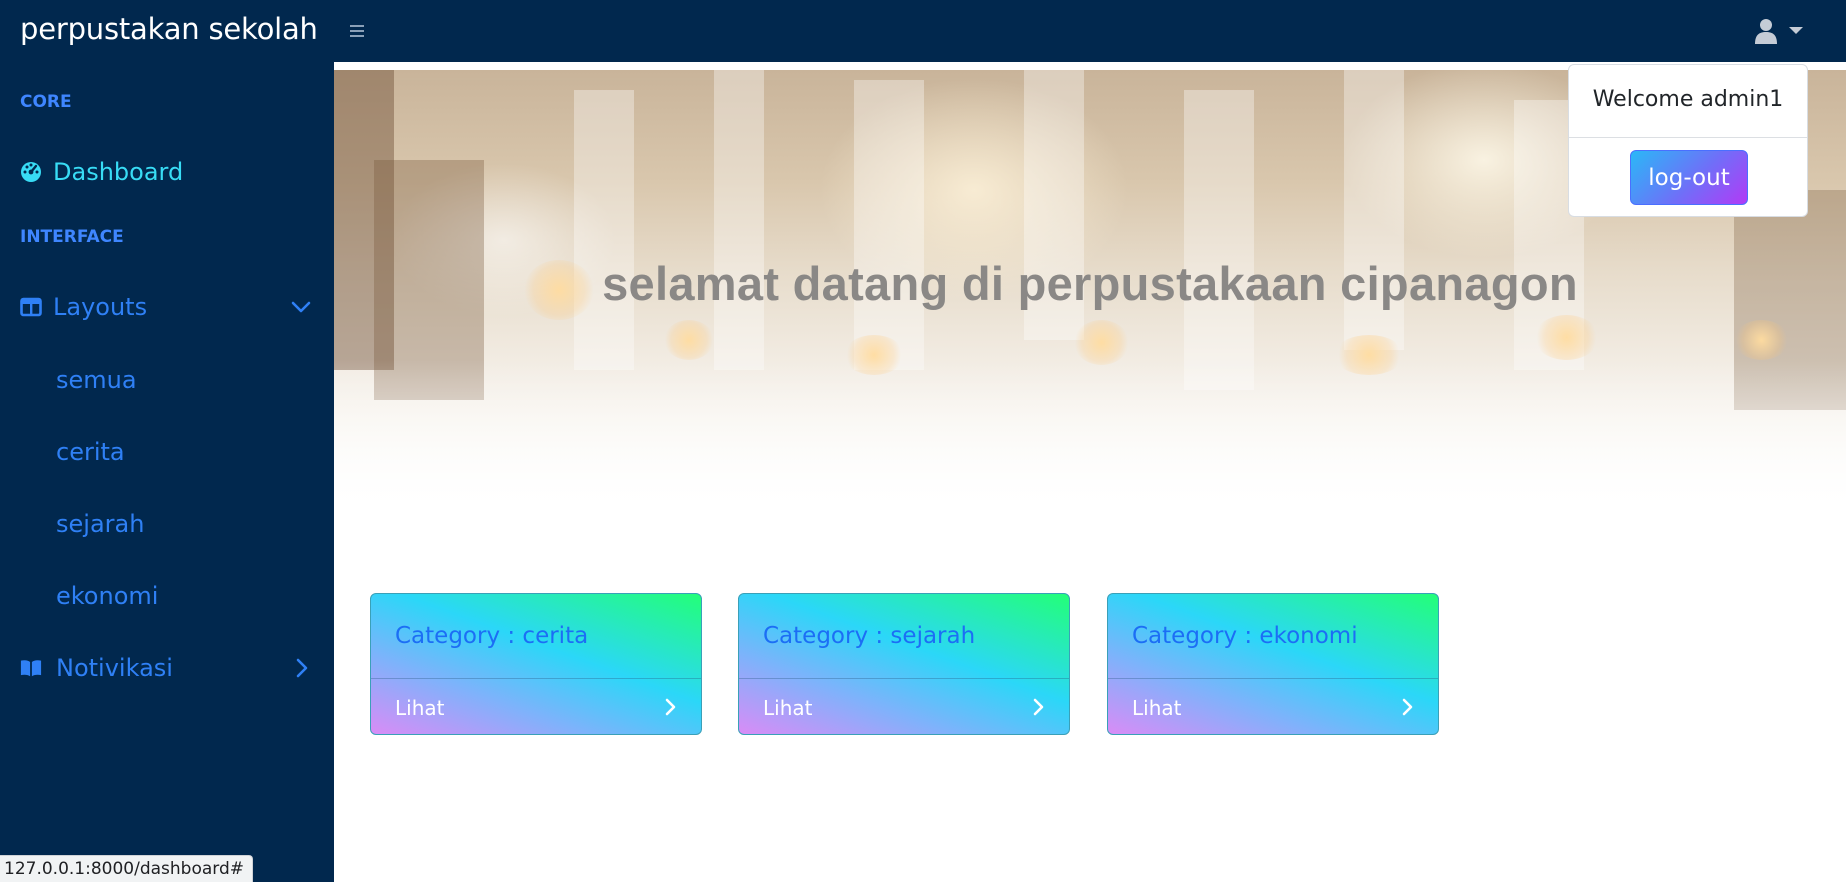 The image size is (1846, 882). Describe the element at coordinates (1090, 283) in the screenshot. I see `hero-title: selamat datang di perpustakaan cipanagon` at that location.